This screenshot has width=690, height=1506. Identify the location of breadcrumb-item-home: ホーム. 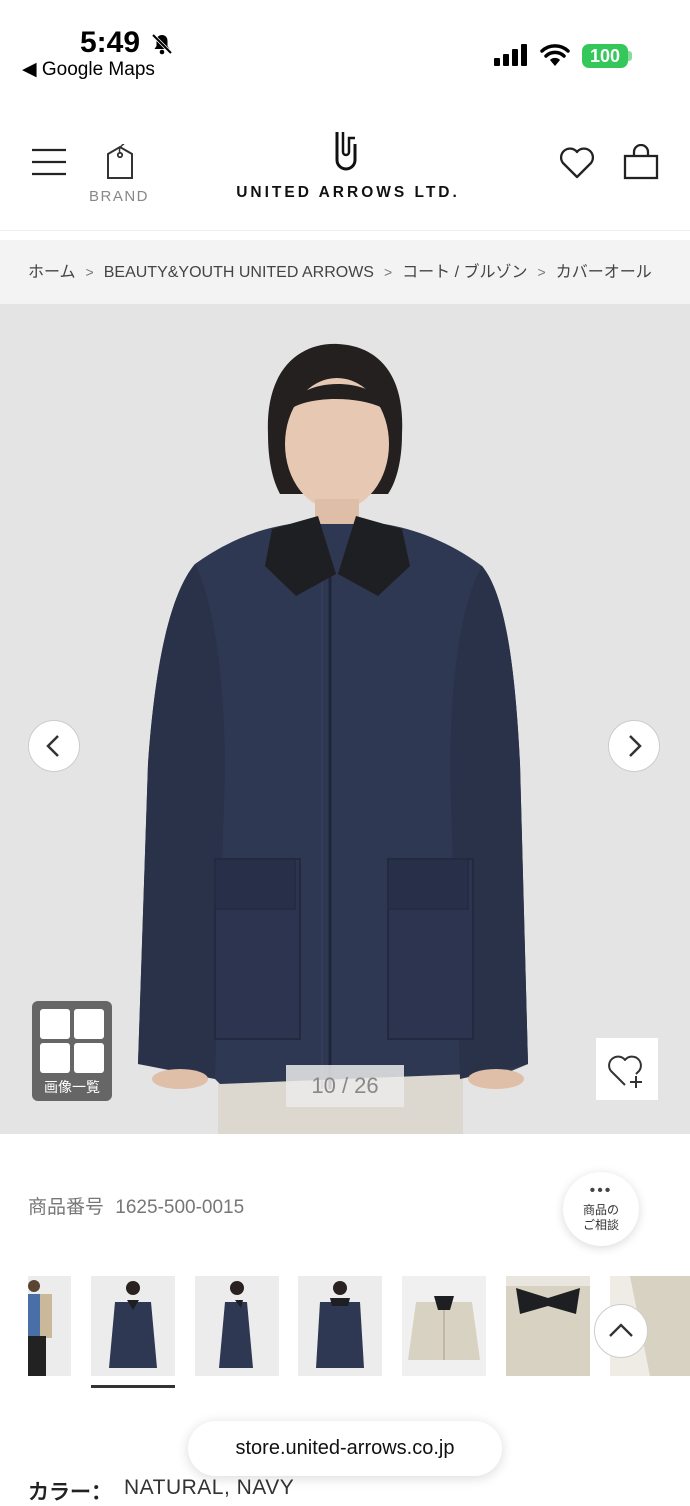
(52, 272).